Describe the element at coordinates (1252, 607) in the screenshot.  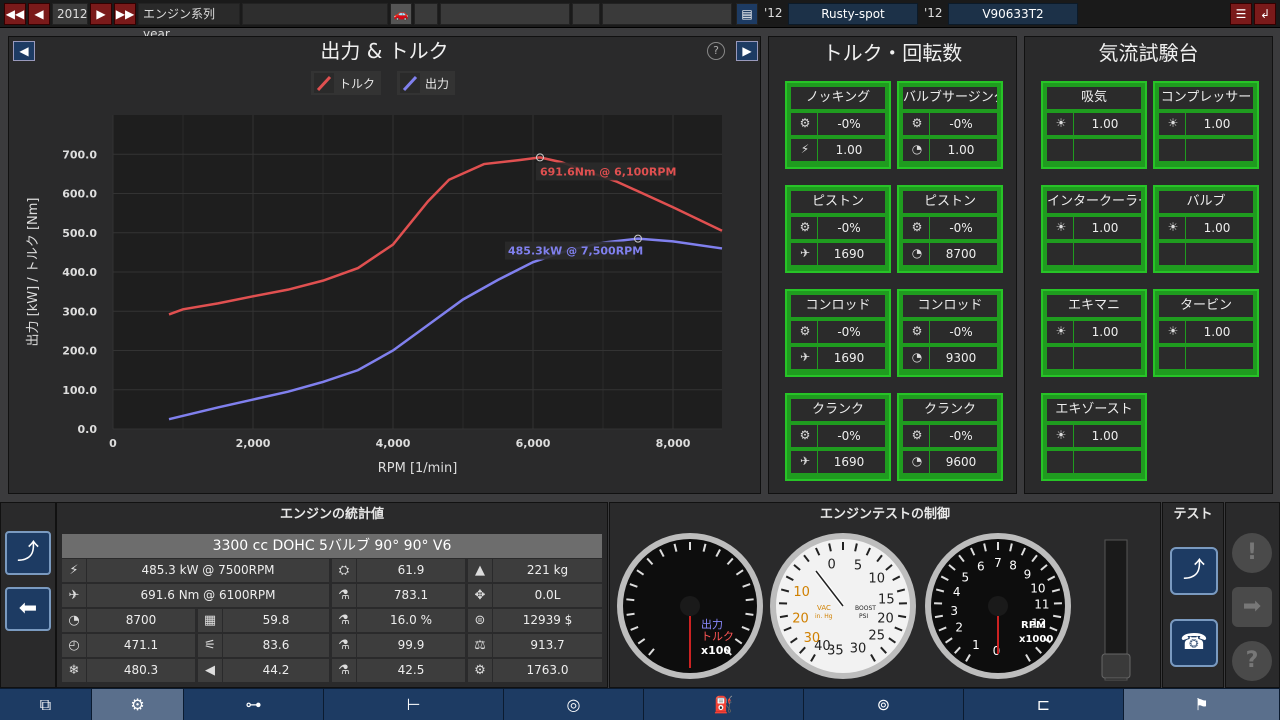
I see `forward-arrow-icon: ➡` at that location.